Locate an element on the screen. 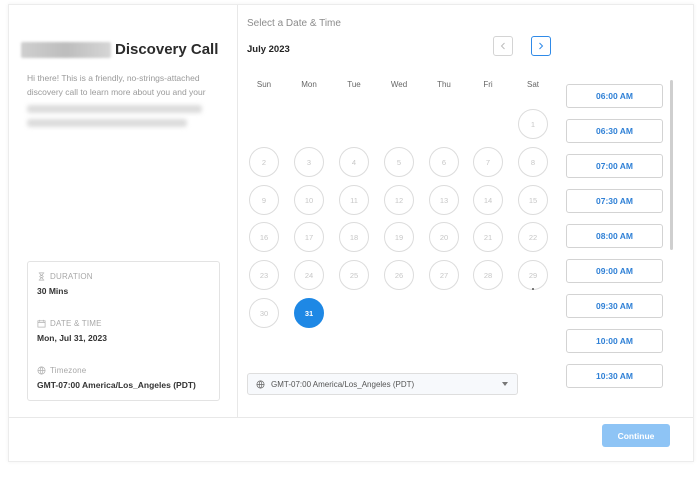  time-slot-button: 06:30 AM is located at coordinates (614, 131).